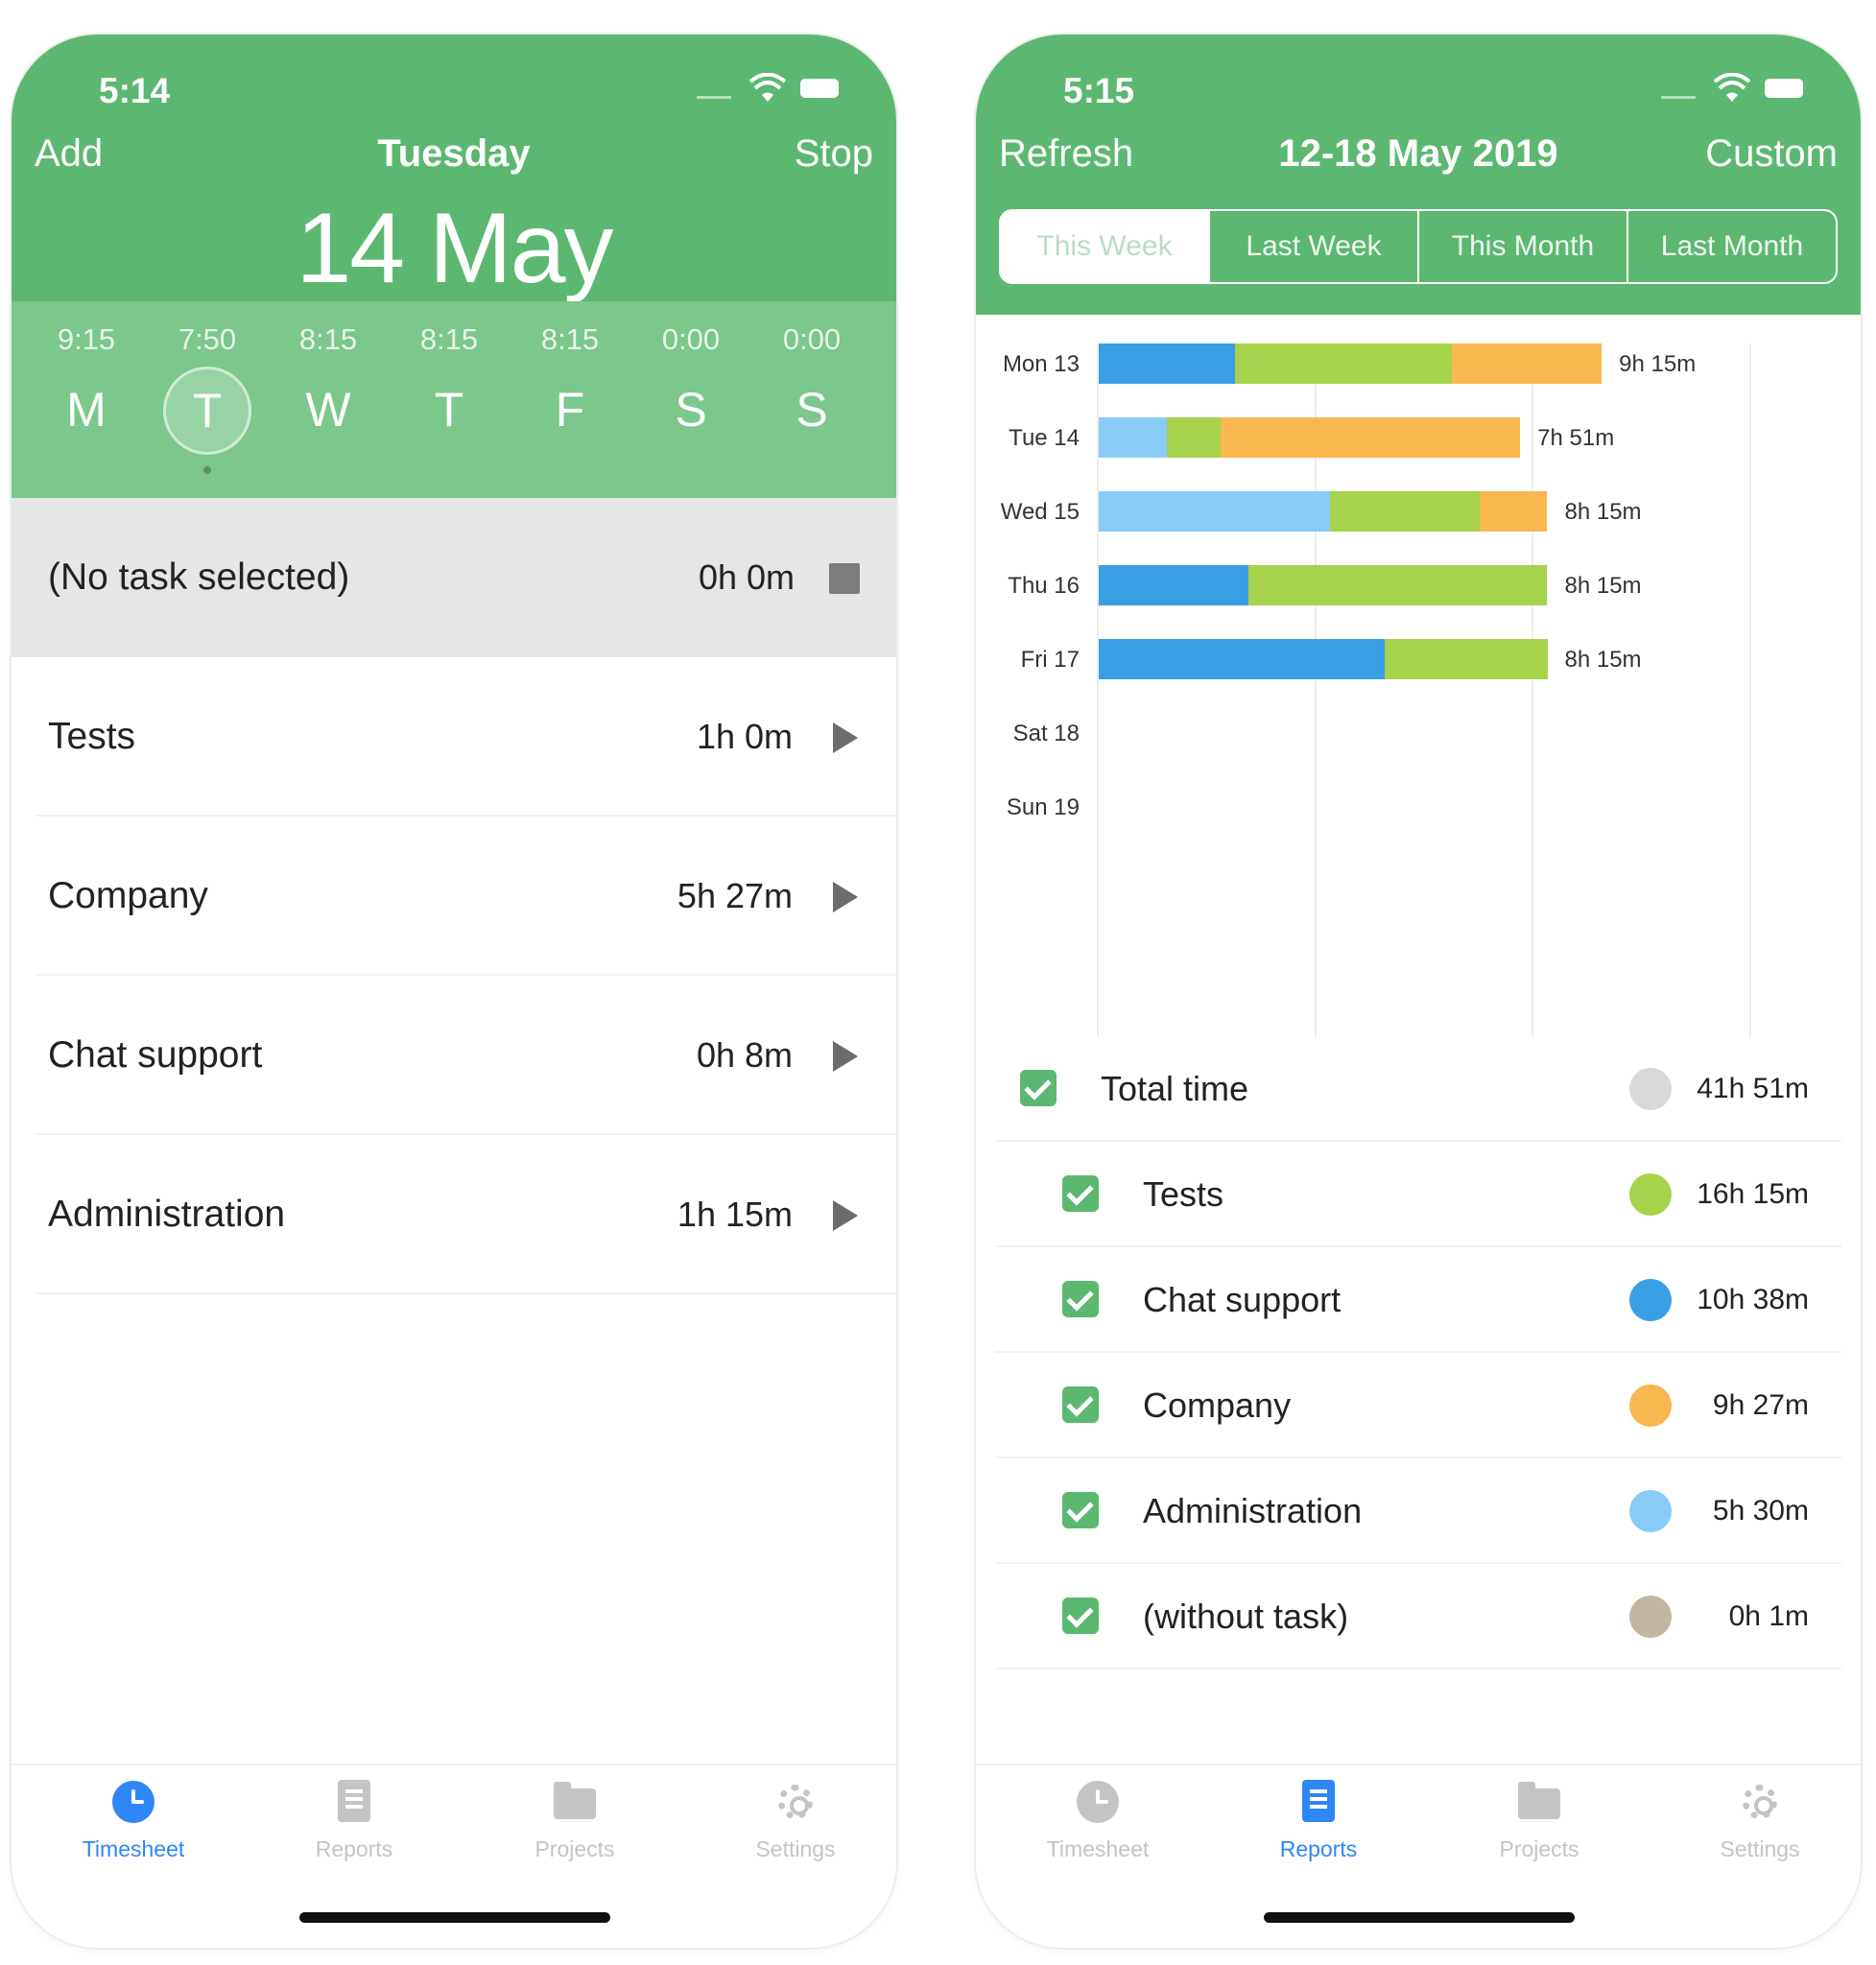  I want to click on custom-button: Custom, so click(1771, 154).